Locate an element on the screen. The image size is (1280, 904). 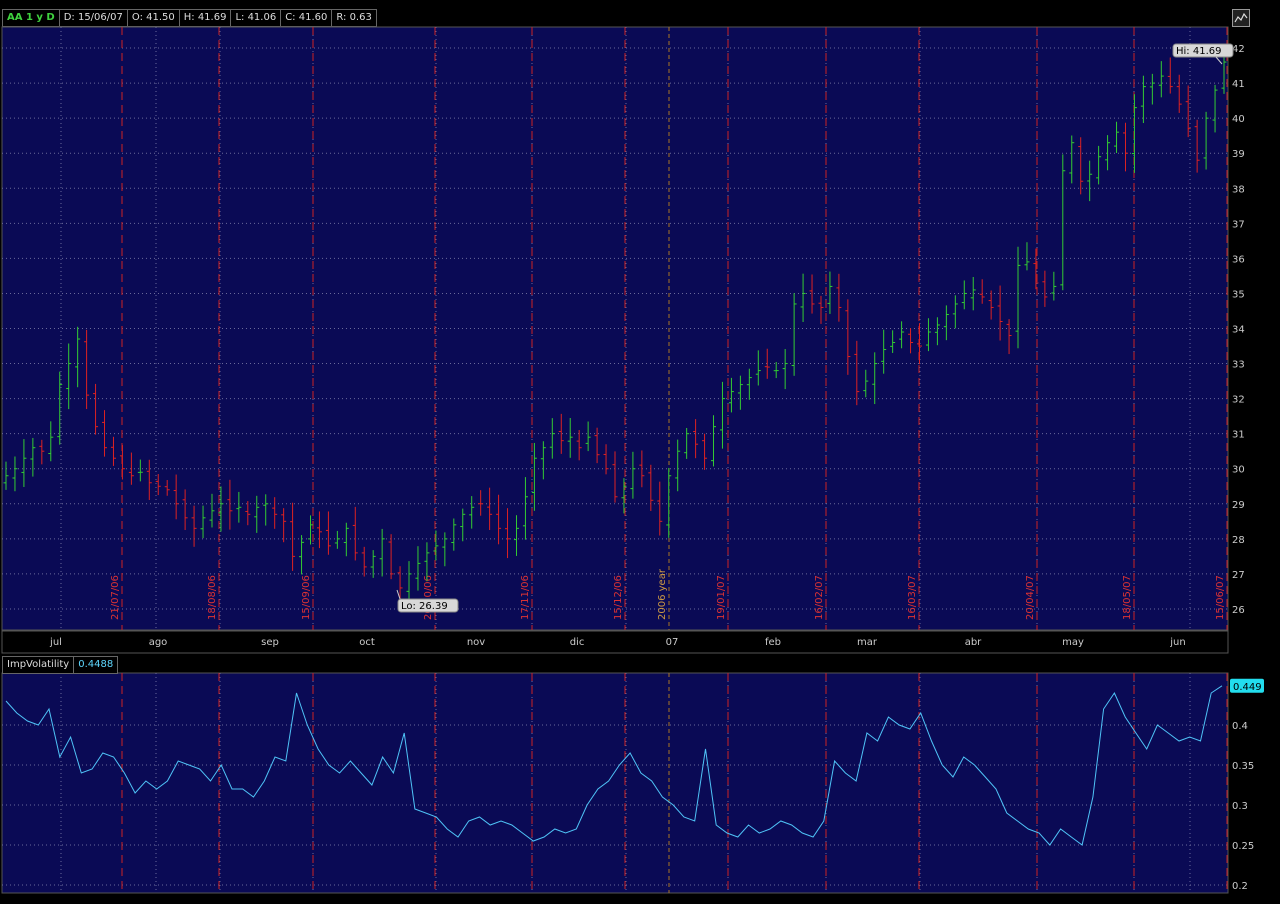
month-label: sep is located at coordinates (270, 642).